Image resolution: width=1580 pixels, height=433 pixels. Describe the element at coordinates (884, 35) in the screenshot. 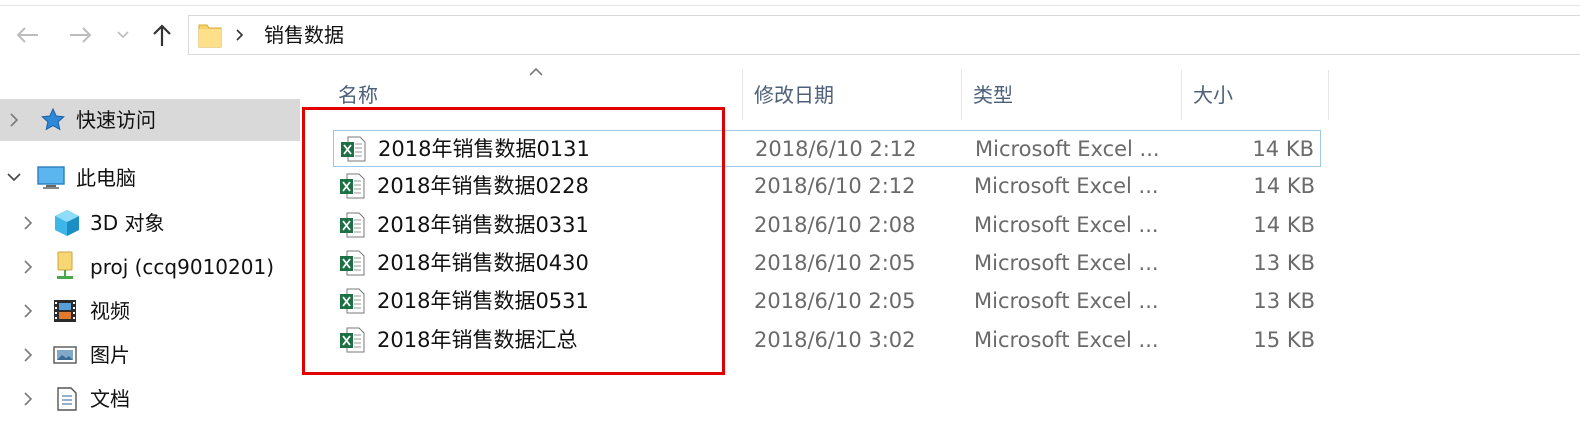

I see `address-bar: 销售数据` at that location.